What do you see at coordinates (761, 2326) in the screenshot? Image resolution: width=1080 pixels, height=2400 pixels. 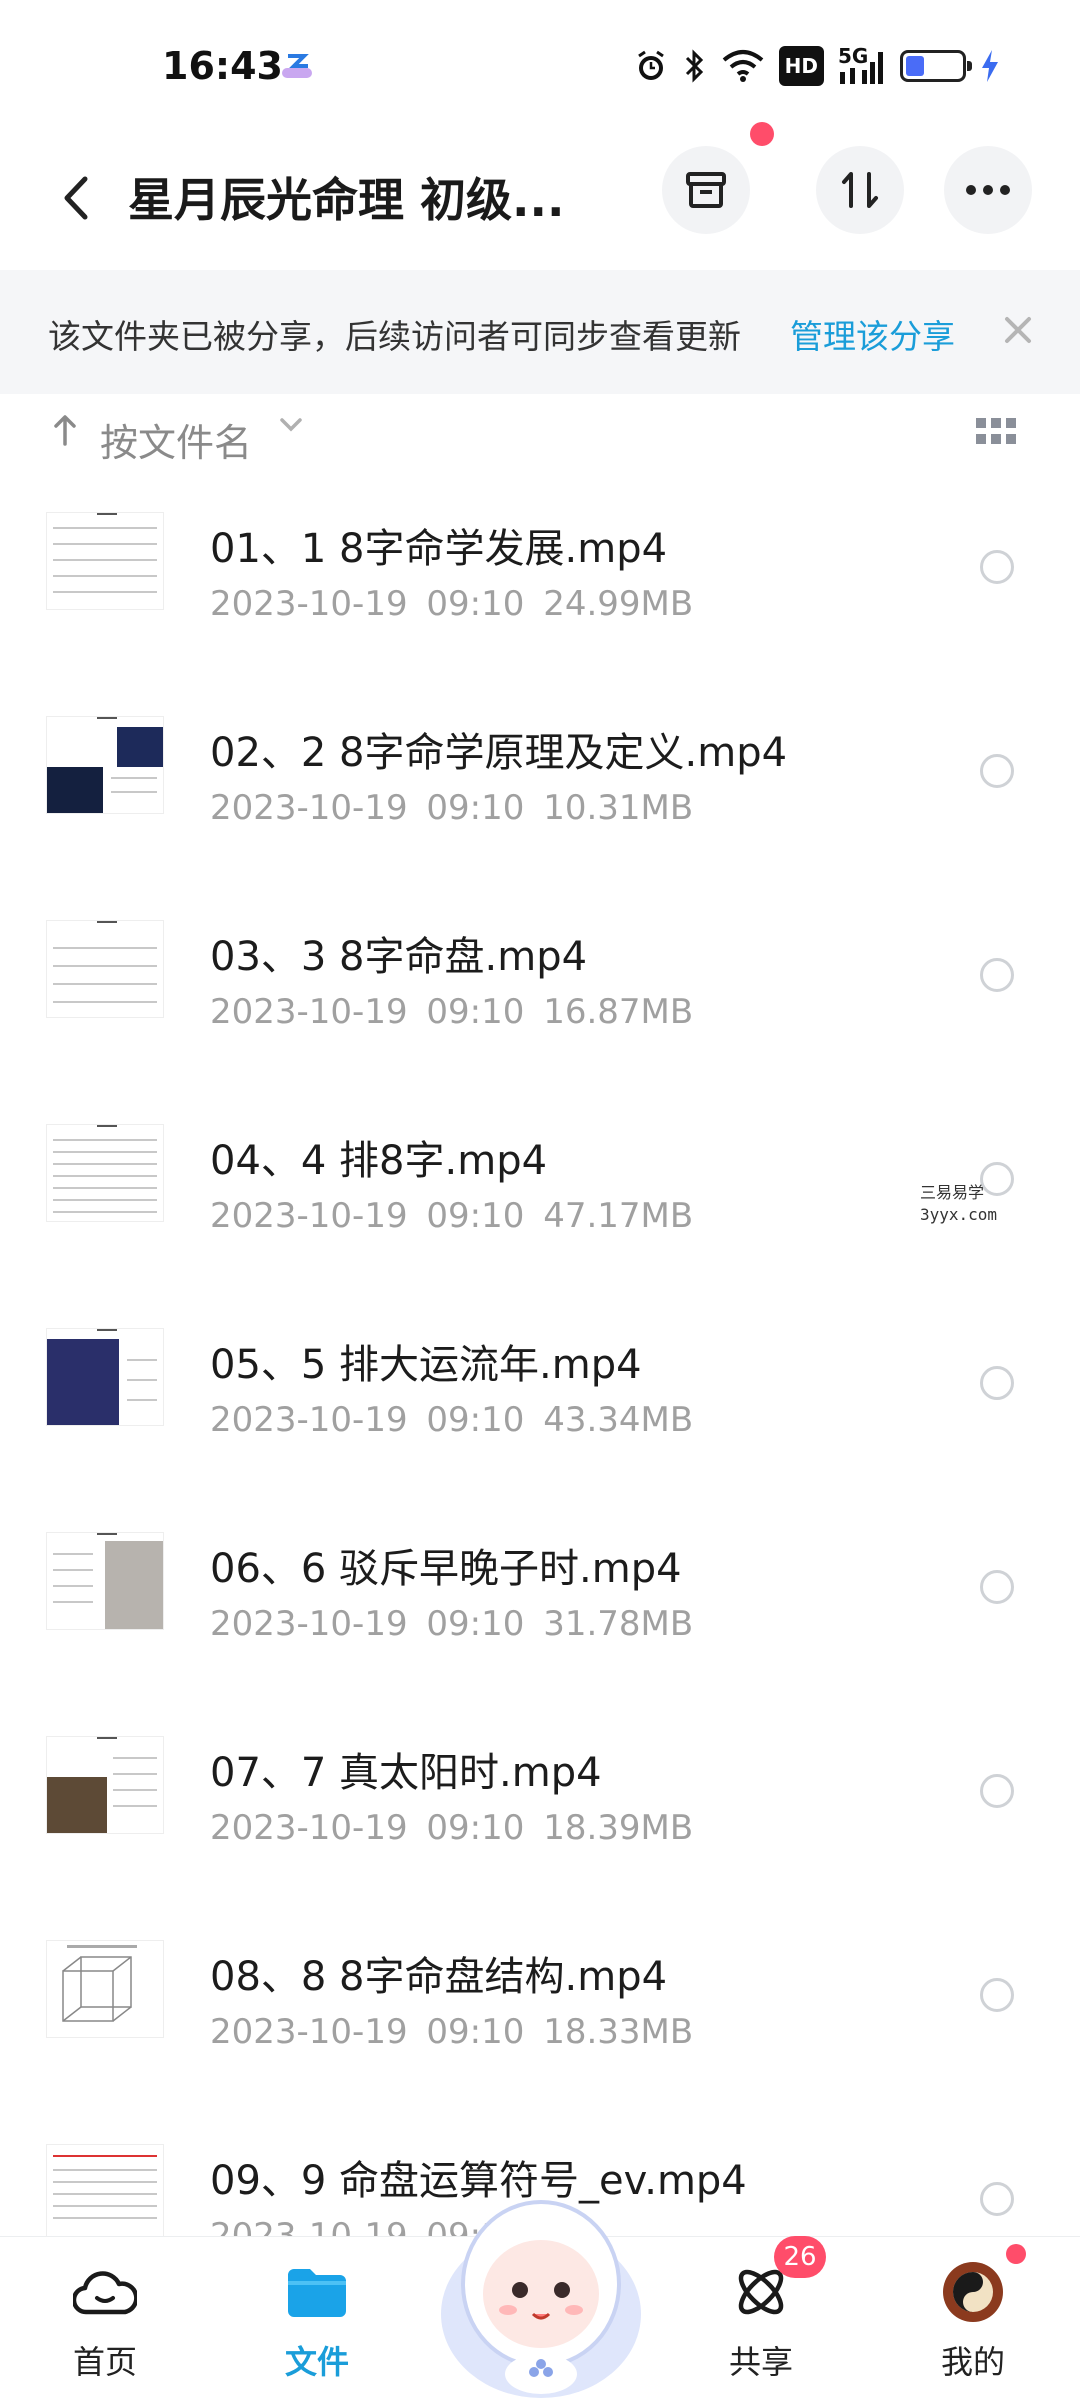 I see `nav-share: 共享` at bounding box center [761, 2326].